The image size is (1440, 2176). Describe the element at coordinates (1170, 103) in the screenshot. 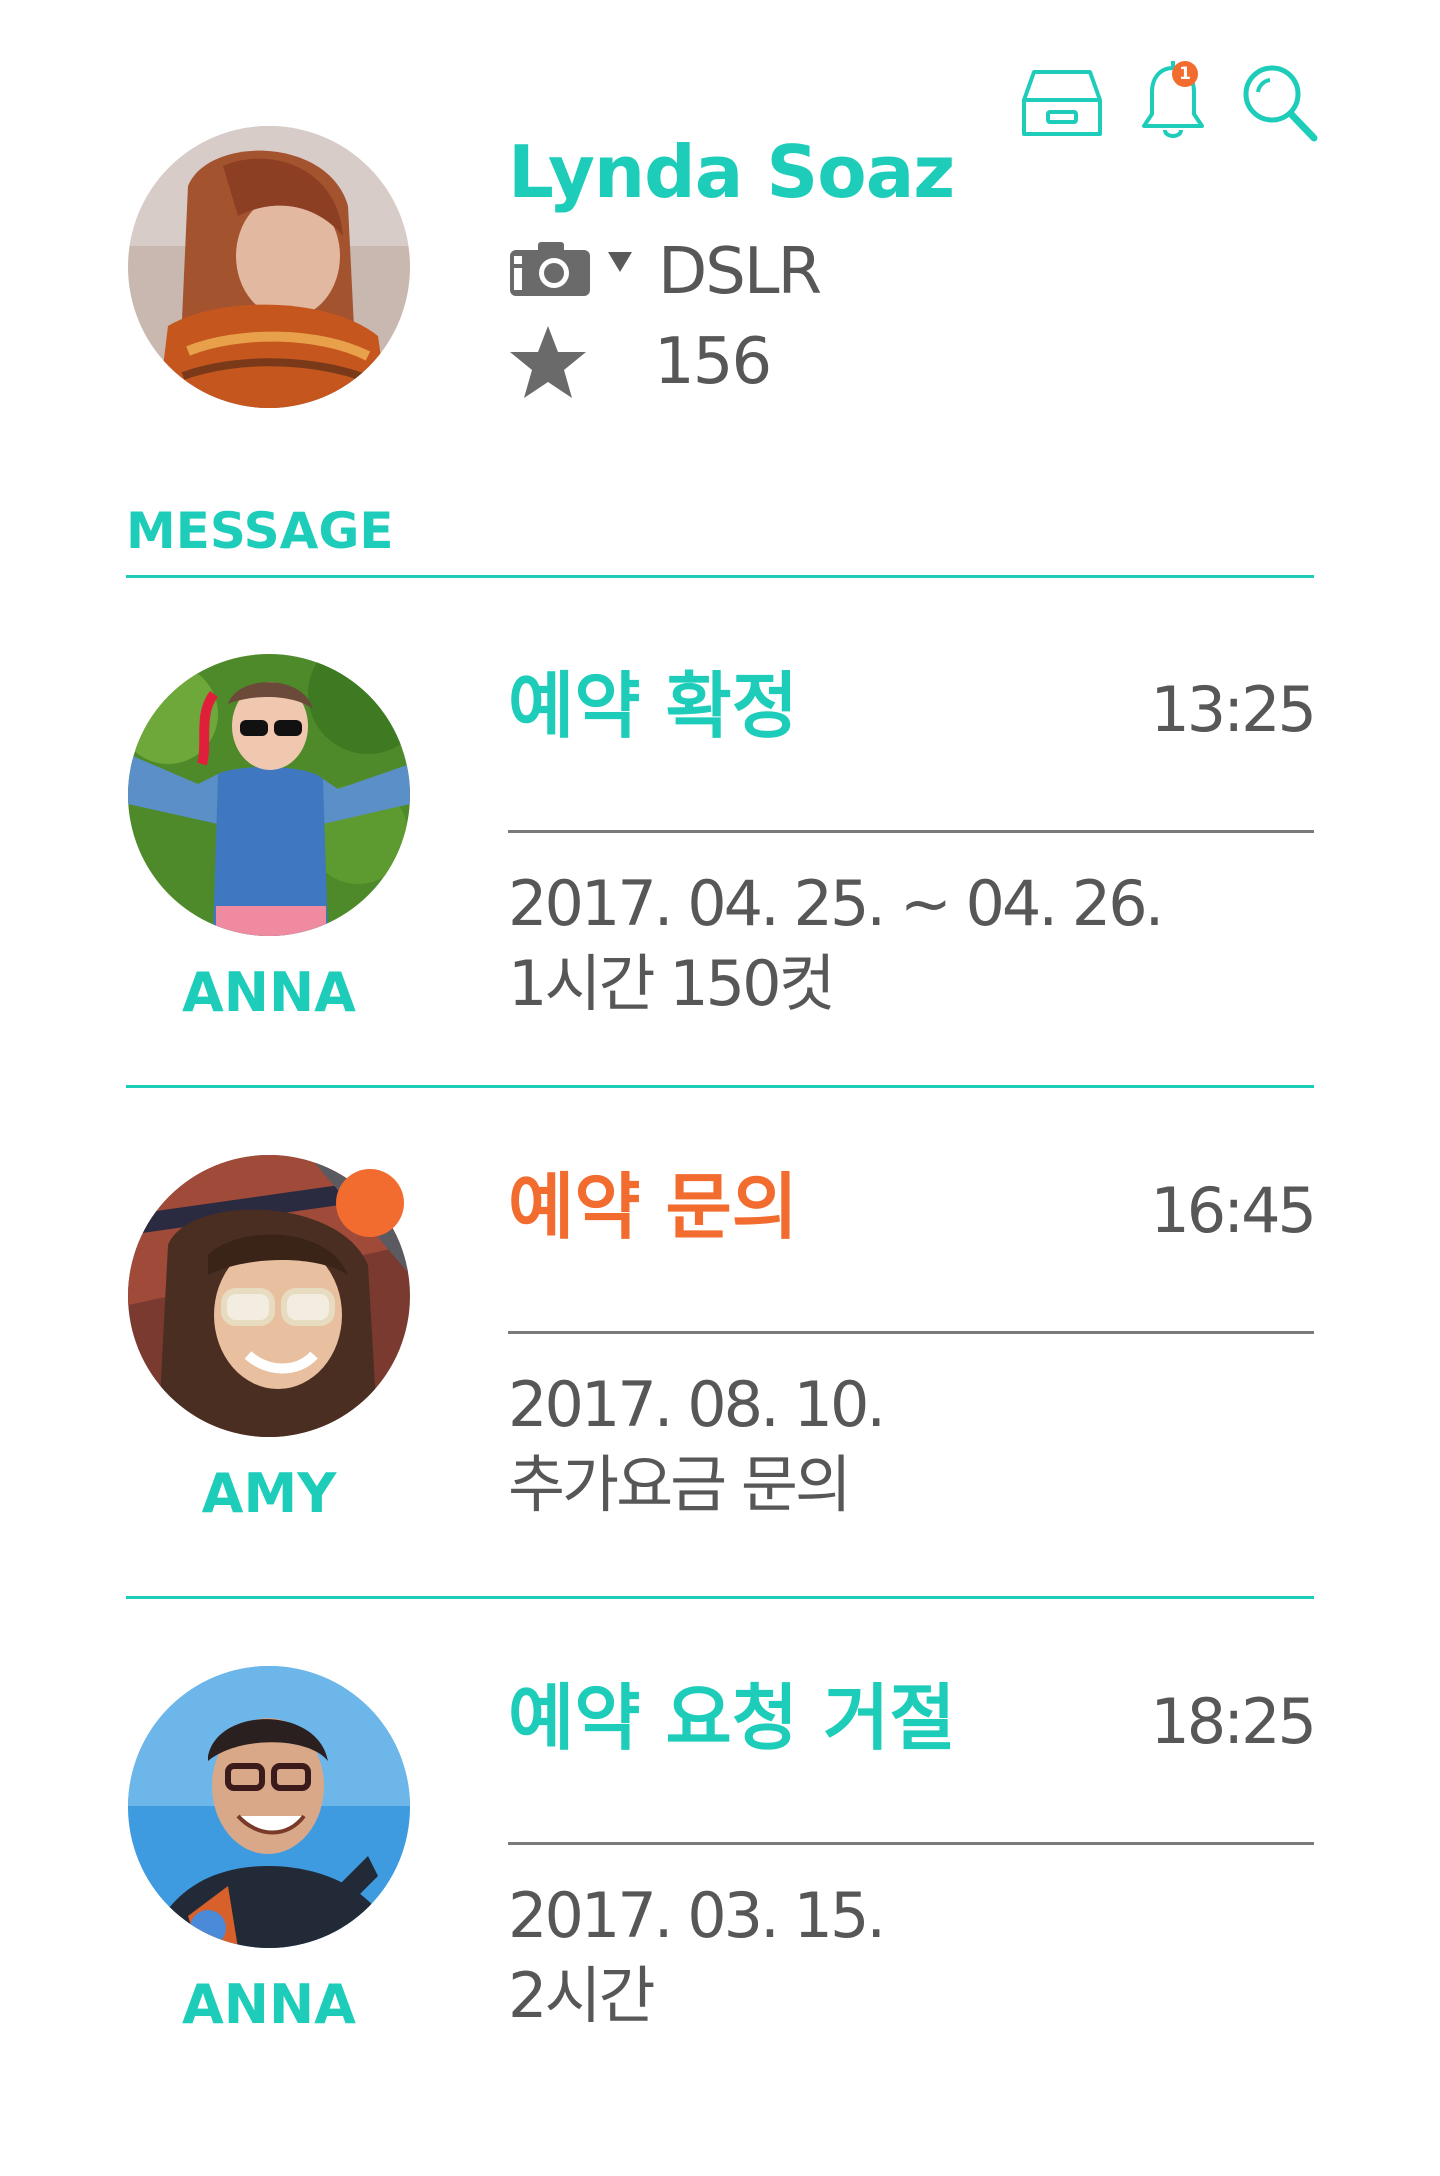

I see `top-toolbar: 1` at that location.